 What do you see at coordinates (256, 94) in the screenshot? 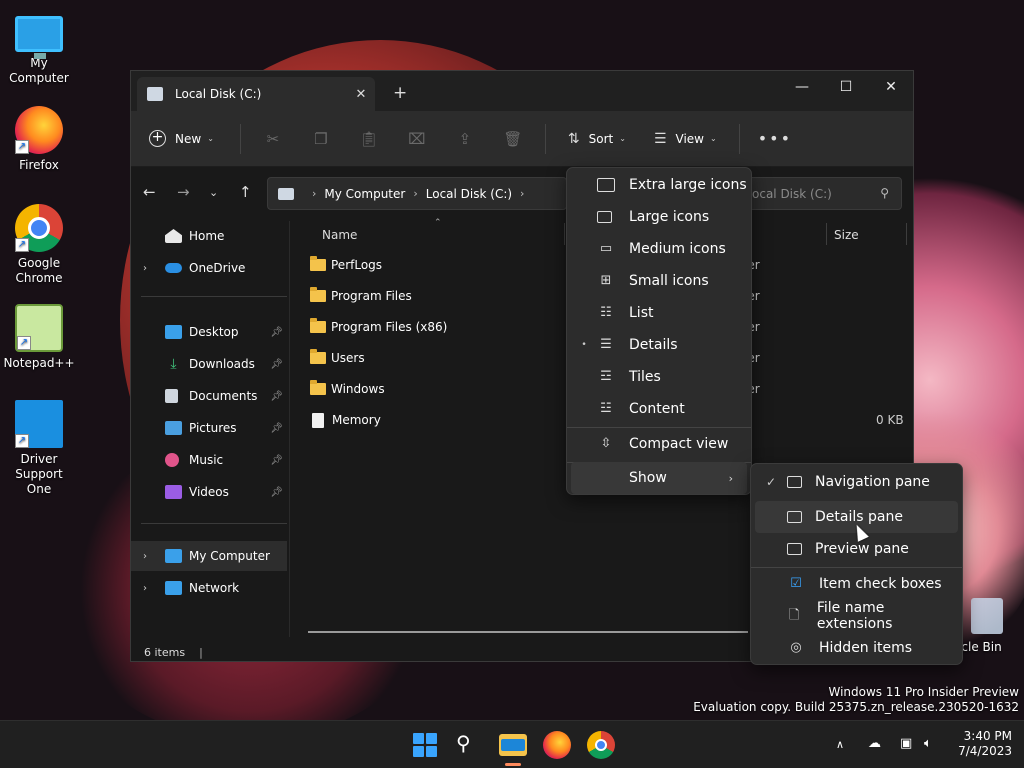
I see `tab-local-disk: Local Disk (C:) ✕` at bounding box center [256, 94].